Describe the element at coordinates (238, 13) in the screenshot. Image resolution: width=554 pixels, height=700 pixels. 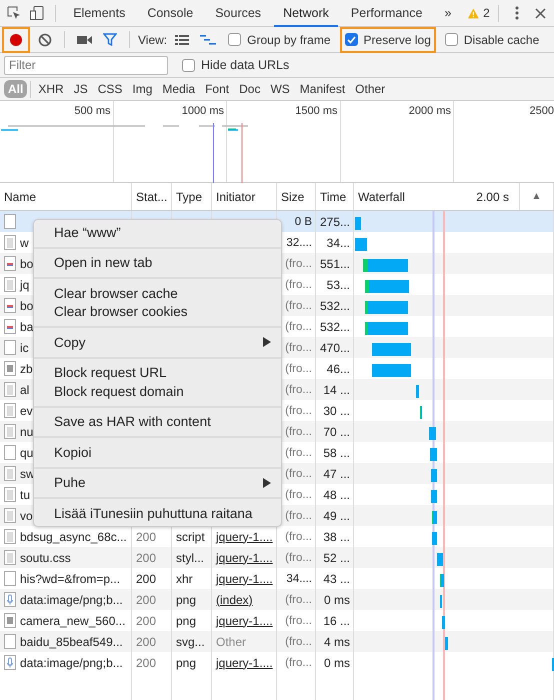
I see `panel-tab: Sources` at that location.